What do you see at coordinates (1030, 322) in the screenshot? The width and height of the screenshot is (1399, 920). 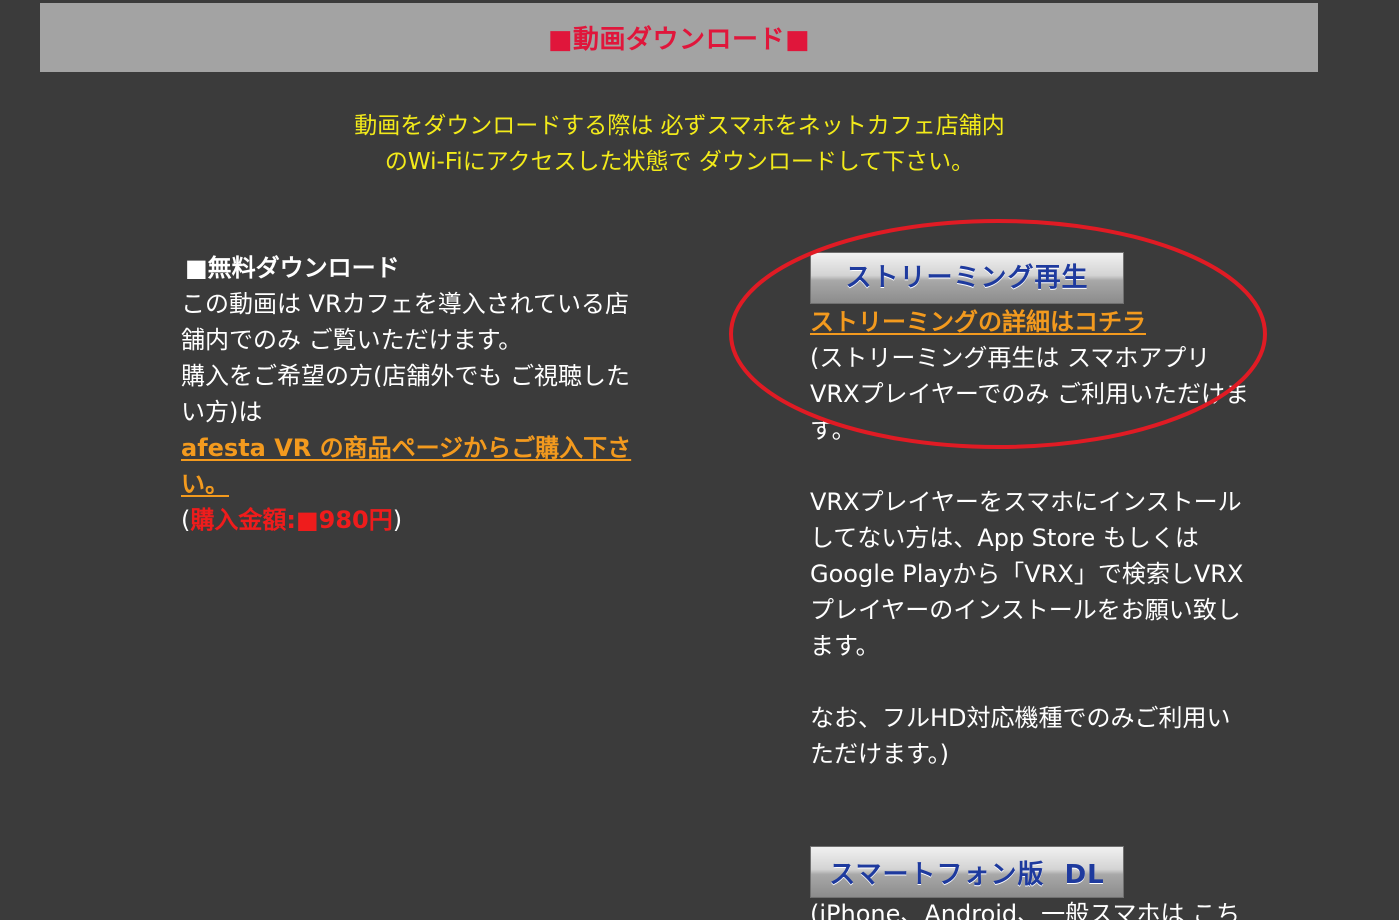 I see `streaming-details-link: ストリーミングの詳細はコチラ` at bounding box center [1030, 322].